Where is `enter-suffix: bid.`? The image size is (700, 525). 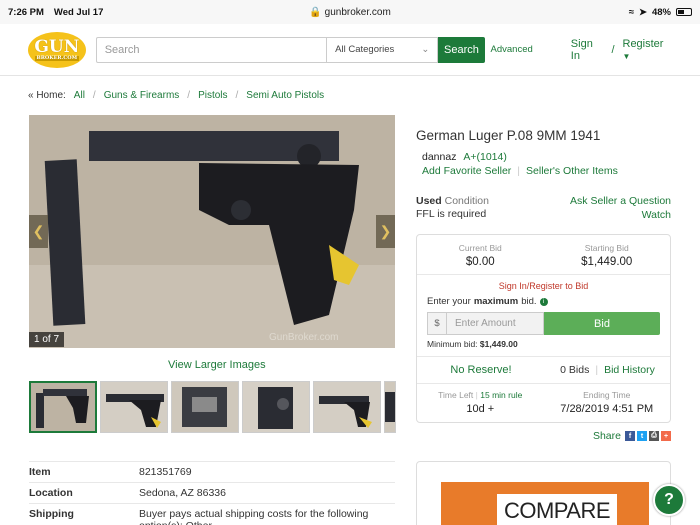
enter-suffix: bid. is located at coordinates (529, 301).